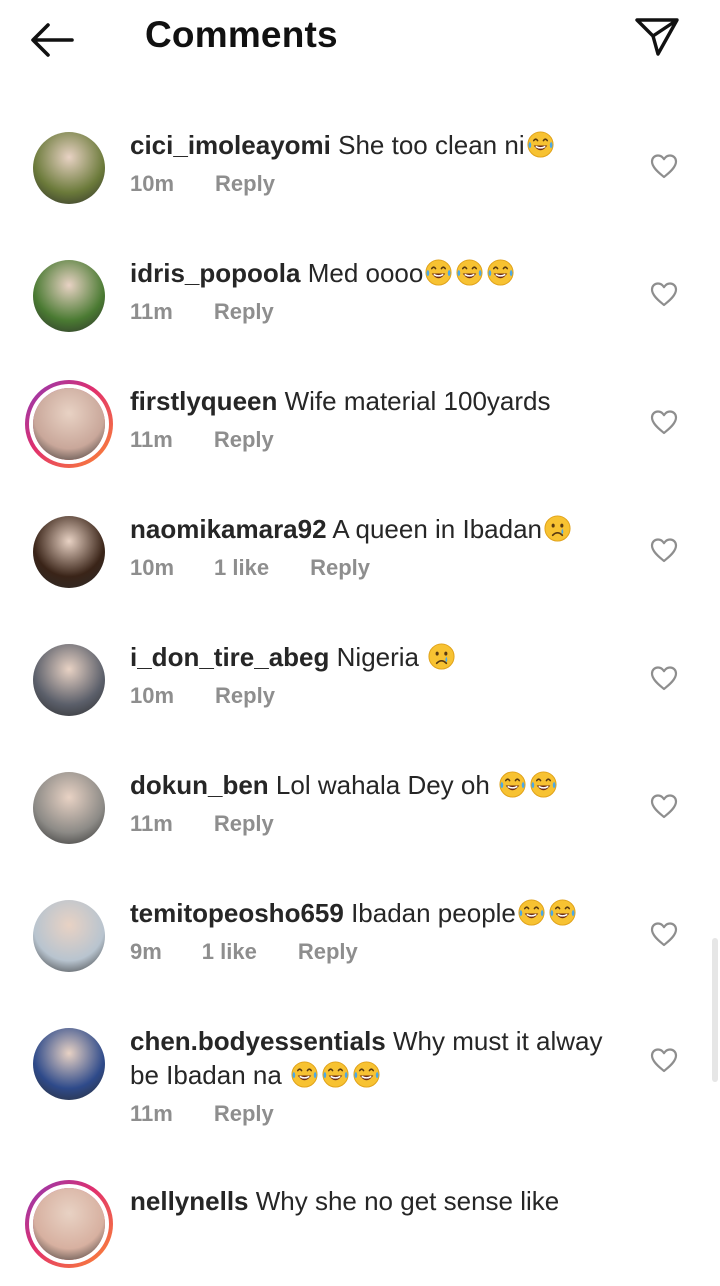 This screenshot has width=720, height=1286. I want to click on comment-username: firstlyqueen, so click(203, 401).